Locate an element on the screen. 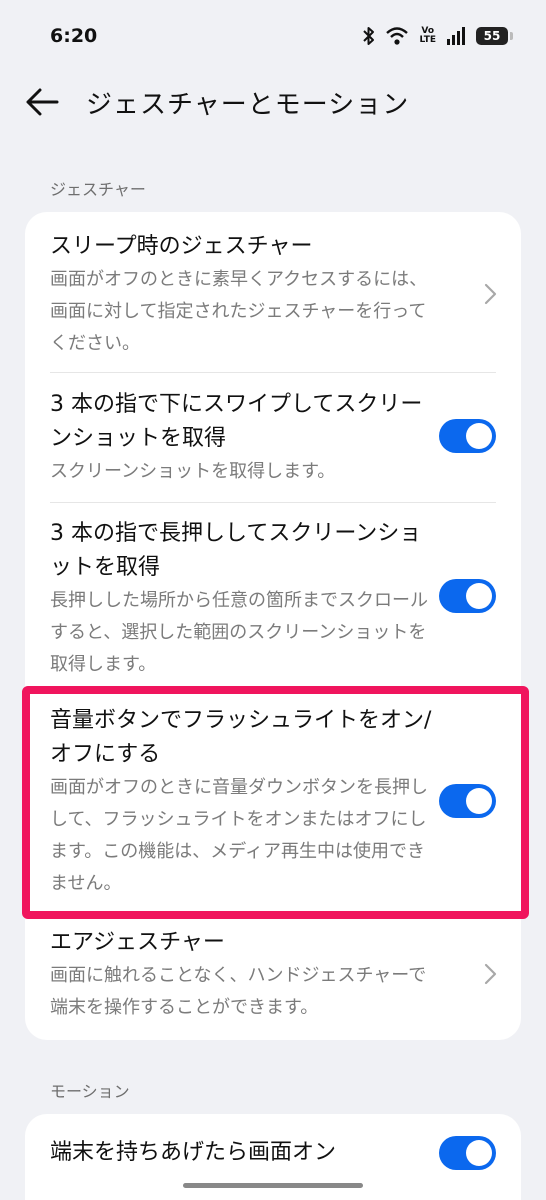 The width and height of the screenshot is (546, 1200). wifi-icon is located at coordinates (397, 36).